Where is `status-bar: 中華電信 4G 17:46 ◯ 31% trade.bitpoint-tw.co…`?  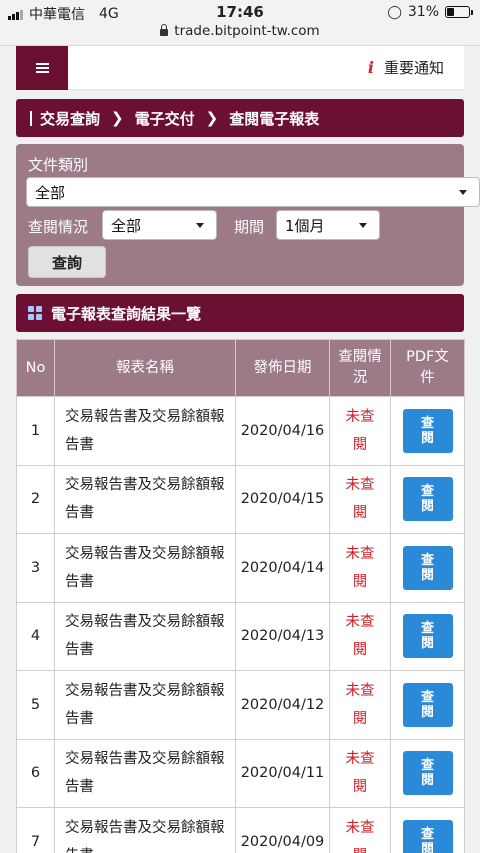
status-bar: 中華電信 4G 17:46 ◯ 31% trade.bitpoint-tw.co… is located at coordinates (240, 23).